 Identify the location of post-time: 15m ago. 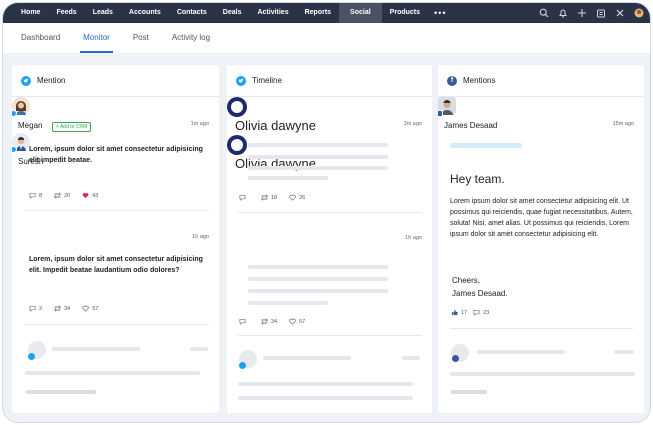
(623, 124).